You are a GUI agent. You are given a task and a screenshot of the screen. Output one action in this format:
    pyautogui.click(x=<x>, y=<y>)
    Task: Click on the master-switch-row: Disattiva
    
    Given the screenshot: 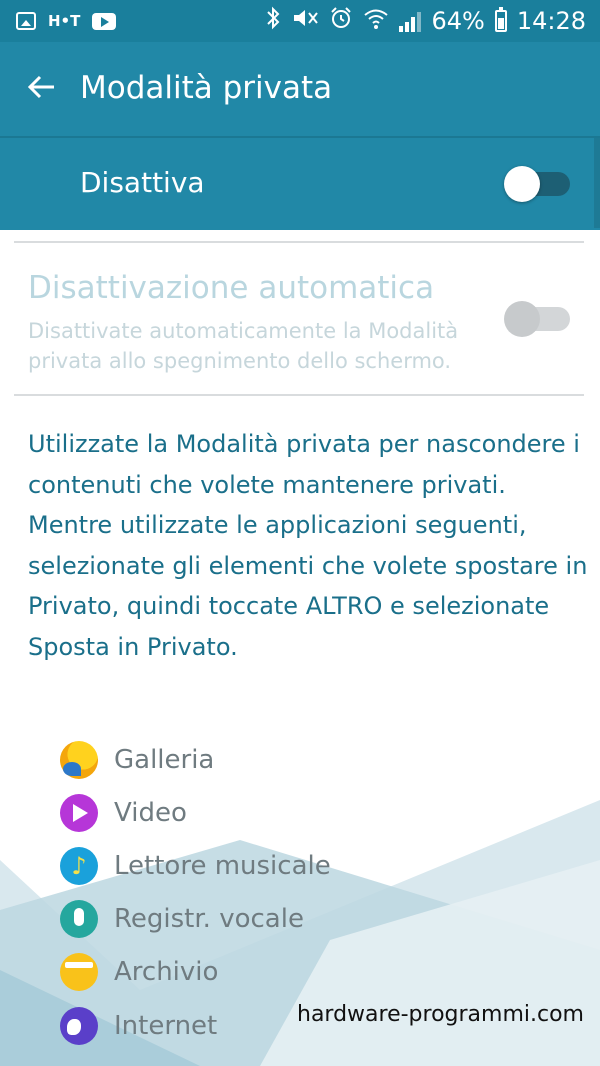 What is the action you would take?
    pyautogui.click(x=300, y=183)
    